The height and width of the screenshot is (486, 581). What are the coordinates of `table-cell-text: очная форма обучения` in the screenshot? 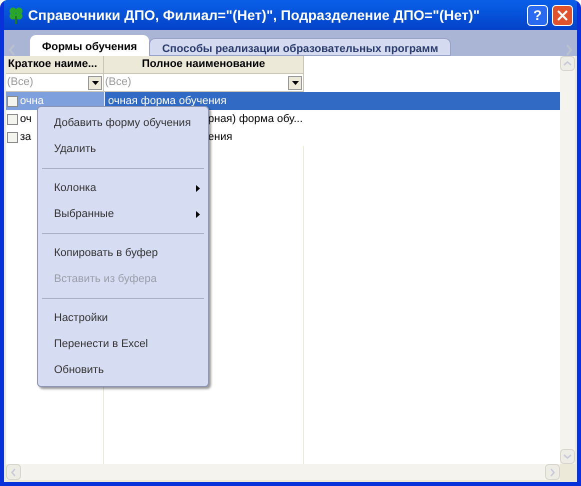 It's located at (167, 101).